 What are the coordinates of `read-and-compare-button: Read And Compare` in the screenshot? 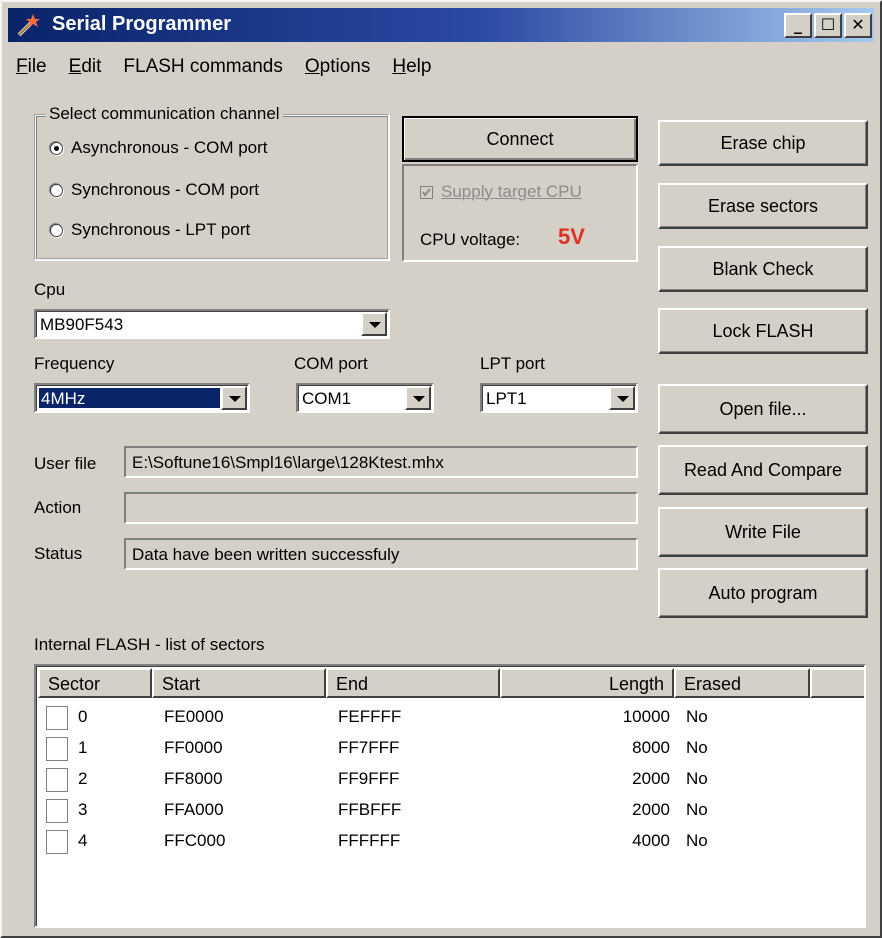 It's located at (763, 470).